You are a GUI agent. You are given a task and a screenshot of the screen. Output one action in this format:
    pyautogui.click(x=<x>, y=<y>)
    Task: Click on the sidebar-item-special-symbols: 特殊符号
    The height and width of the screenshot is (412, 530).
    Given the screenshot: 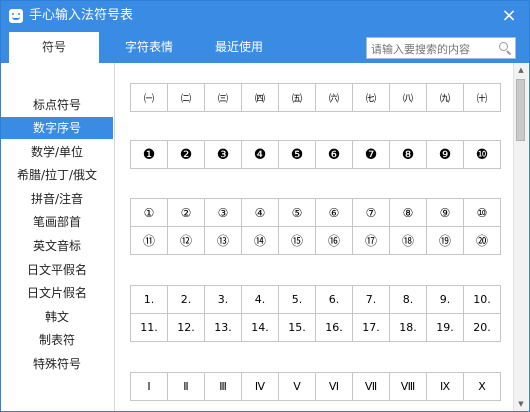 What is the action you would take?
    pyautogui.click(x=57, y=364)
    